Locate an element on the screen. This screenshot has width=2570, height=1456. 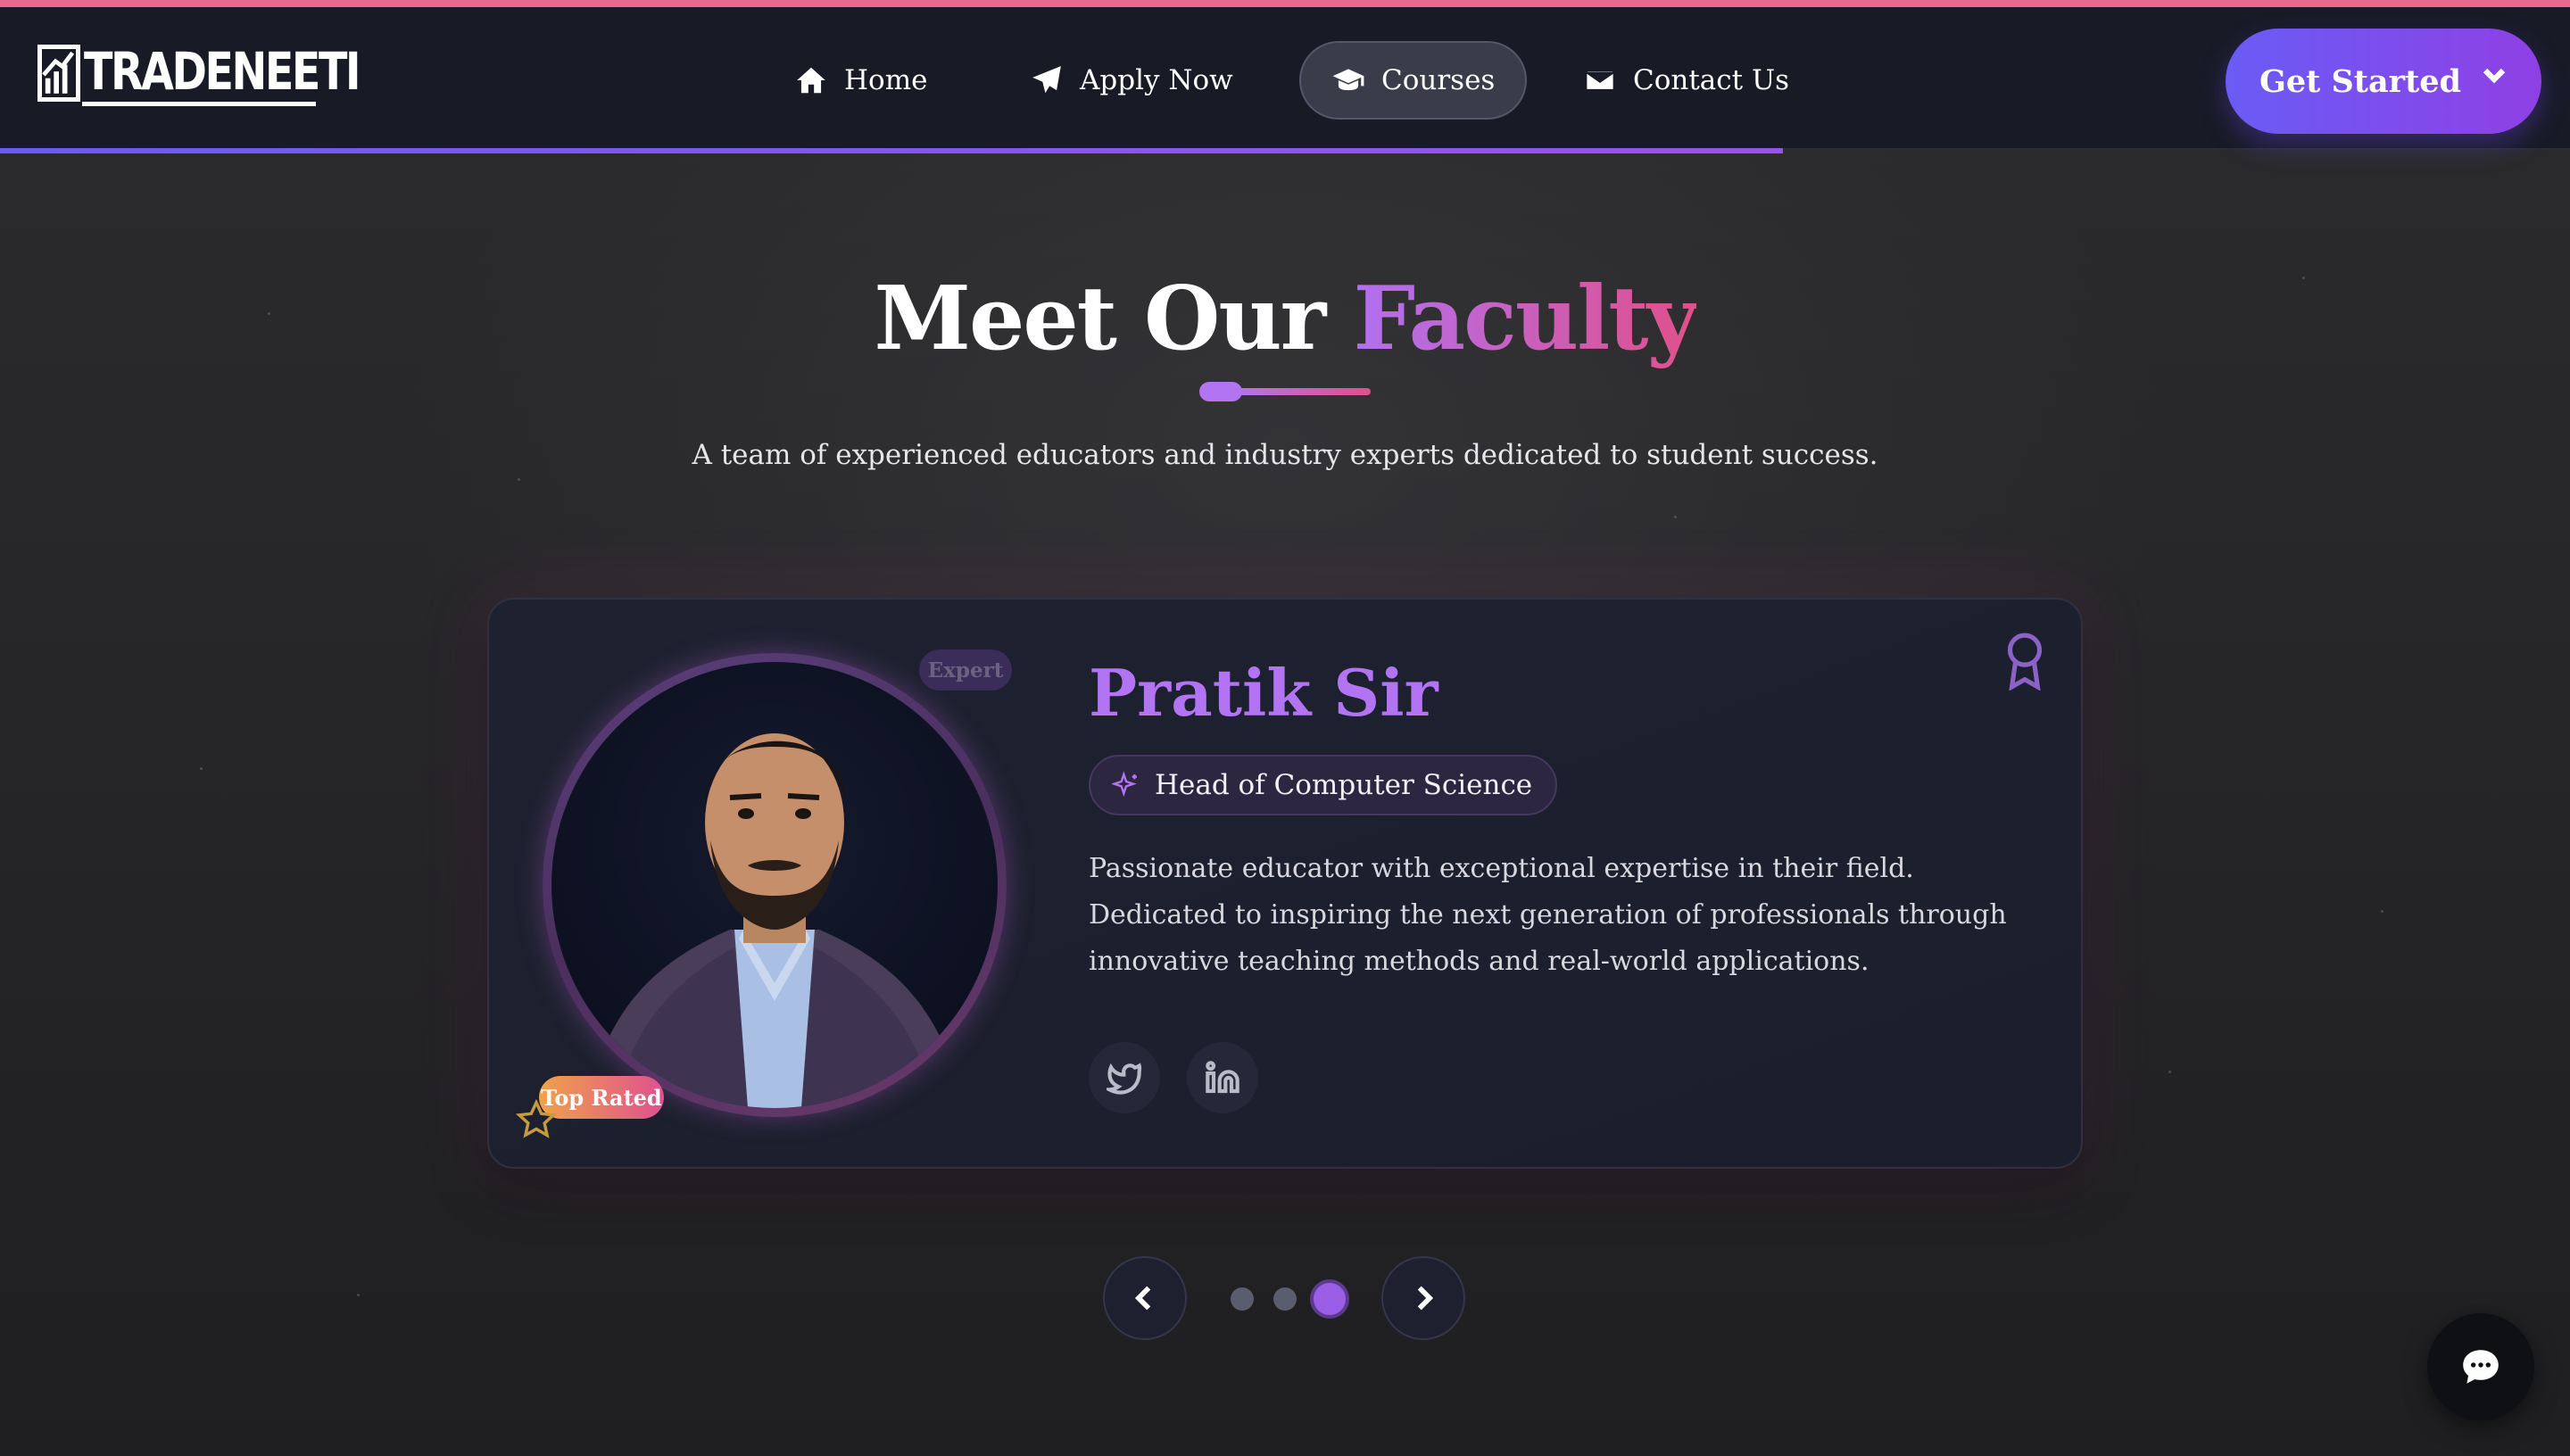
nav-apply-label: Apply Now is located at coordinates (1156, 80).